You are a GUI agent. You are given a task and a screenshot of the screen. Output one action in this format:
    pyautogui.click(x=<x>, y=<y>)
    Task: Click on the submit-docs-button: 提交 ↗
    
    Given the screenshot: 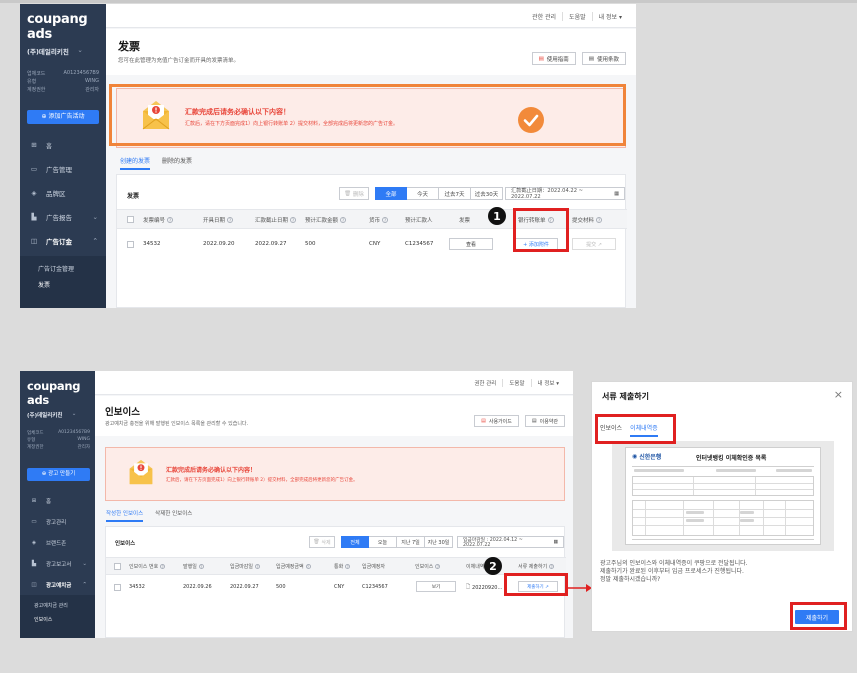 What is the action you would take?
    pyautogui.click(x=594, y=244)
    